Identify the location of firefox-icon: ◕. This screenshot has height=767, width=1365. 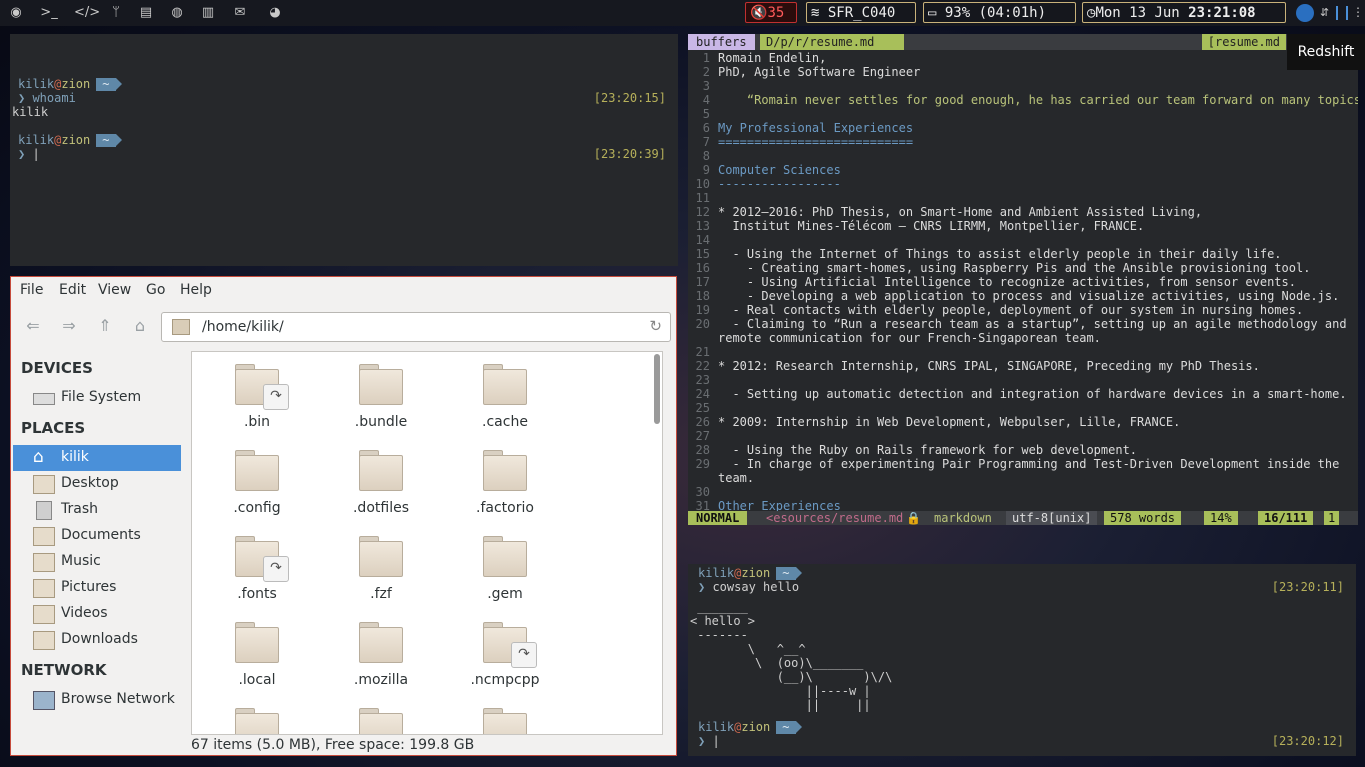
(275, 13).